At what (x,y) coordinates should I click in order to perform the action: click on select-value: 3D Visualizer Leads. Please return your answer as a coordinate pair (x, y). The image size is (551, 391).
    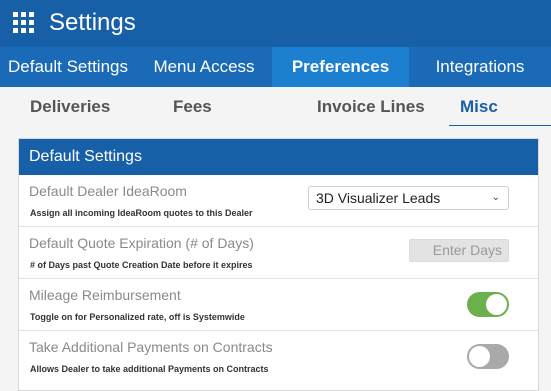
    Looking at the image, I should click on (378, 198).